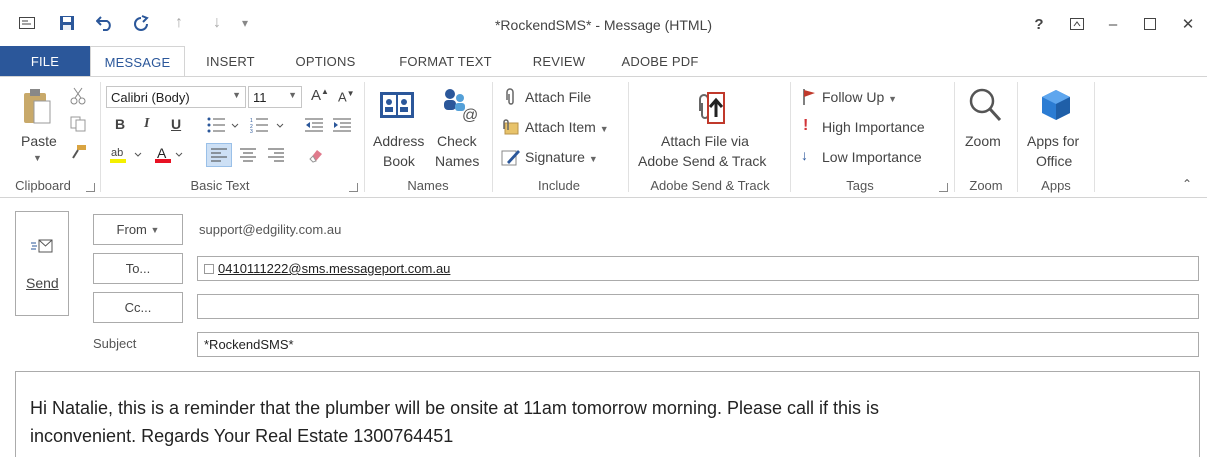 This screenshot has height=457, width=1207. I want to click on align-left-icon, so click(219, 155).